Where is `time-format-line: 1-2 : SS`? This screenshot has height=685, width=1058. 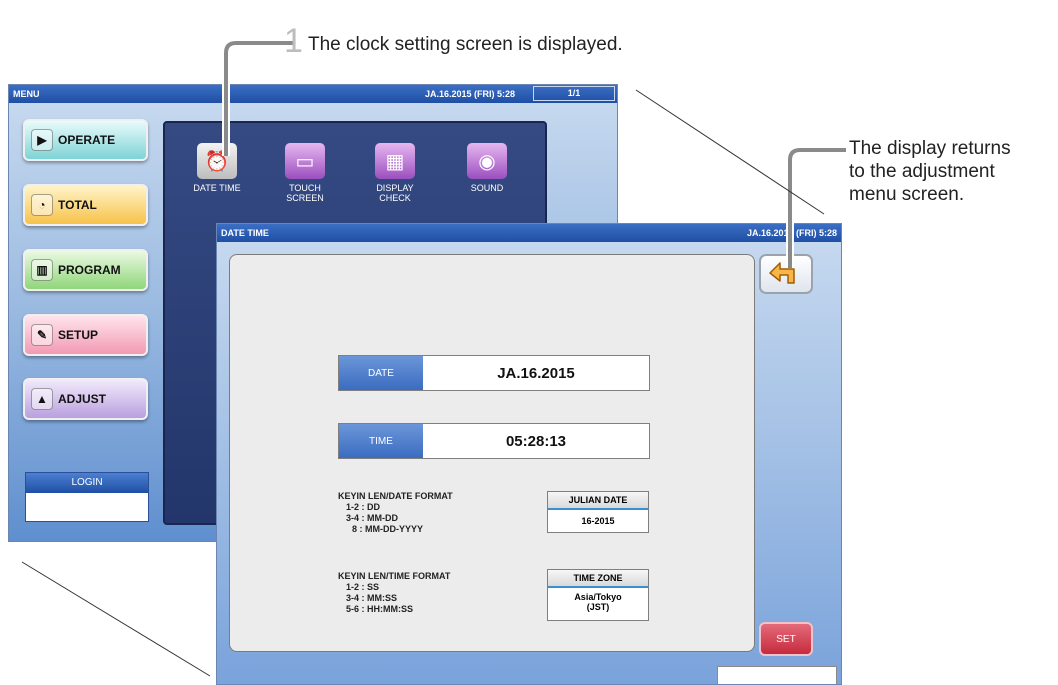 time-format-line: 1-2 : SS is located at coordinates (363, 587).